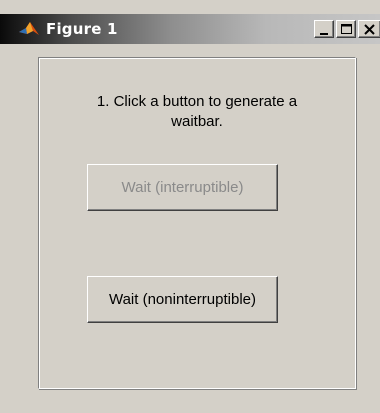 The height and width of the screenshot is (413, 380). What do you see at coordinates (324, 29) in the screenshot?
I see `minimize-button` at bounding box center [324, 29].